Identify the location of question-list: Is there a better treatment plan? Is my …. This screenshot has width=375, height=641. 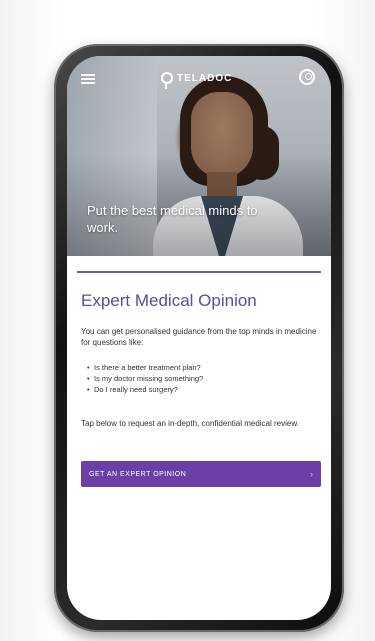
(200, 378).